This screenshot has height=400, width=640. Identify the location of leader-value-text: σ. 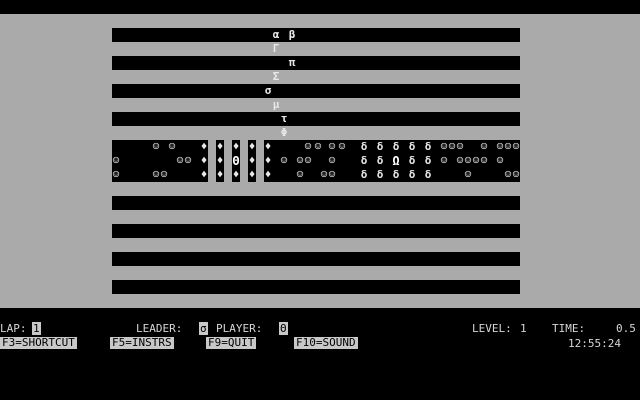
(203, 328).